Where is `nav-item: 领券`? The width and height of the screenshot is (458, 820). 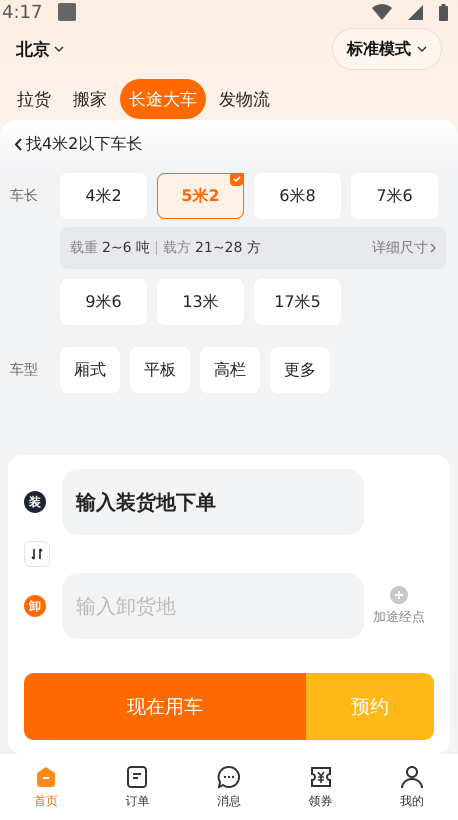 nav-item: 领券 is located at coordinates (320, 787).